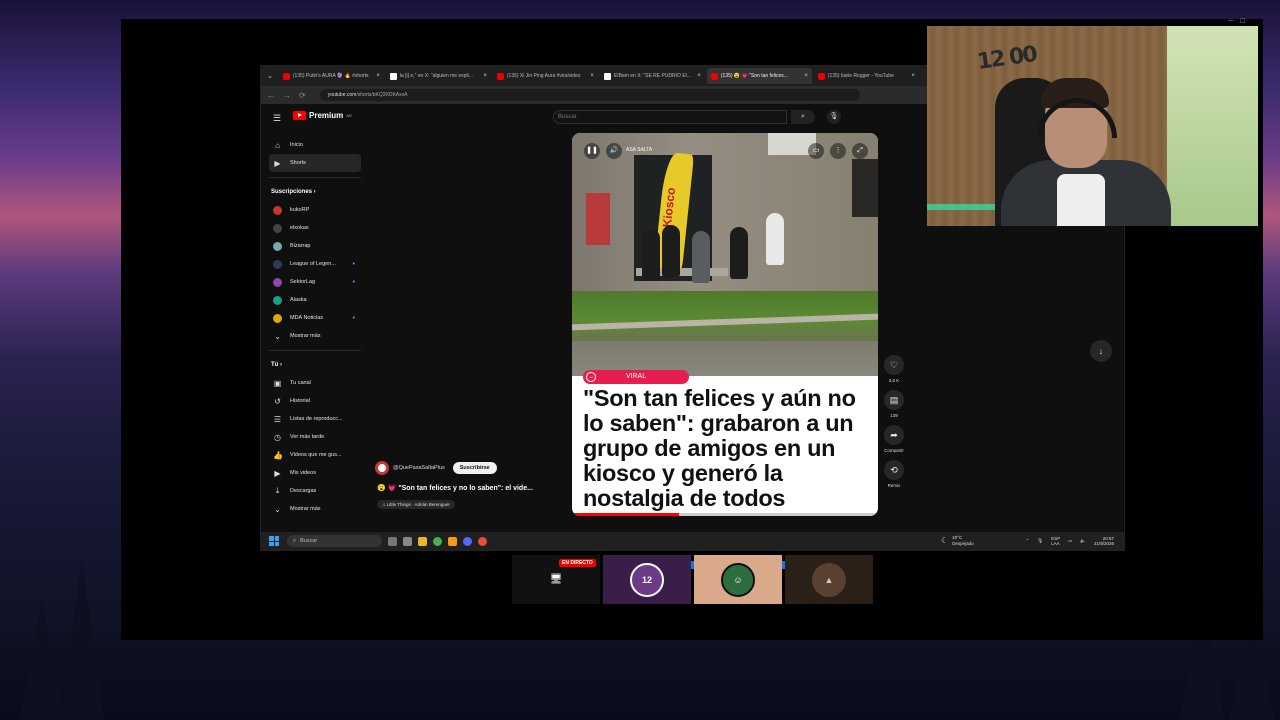  Describe the element at coordinates (315, 145) in the screenshot. I see `sidebar-item: ⌂ Inicio` at that location.